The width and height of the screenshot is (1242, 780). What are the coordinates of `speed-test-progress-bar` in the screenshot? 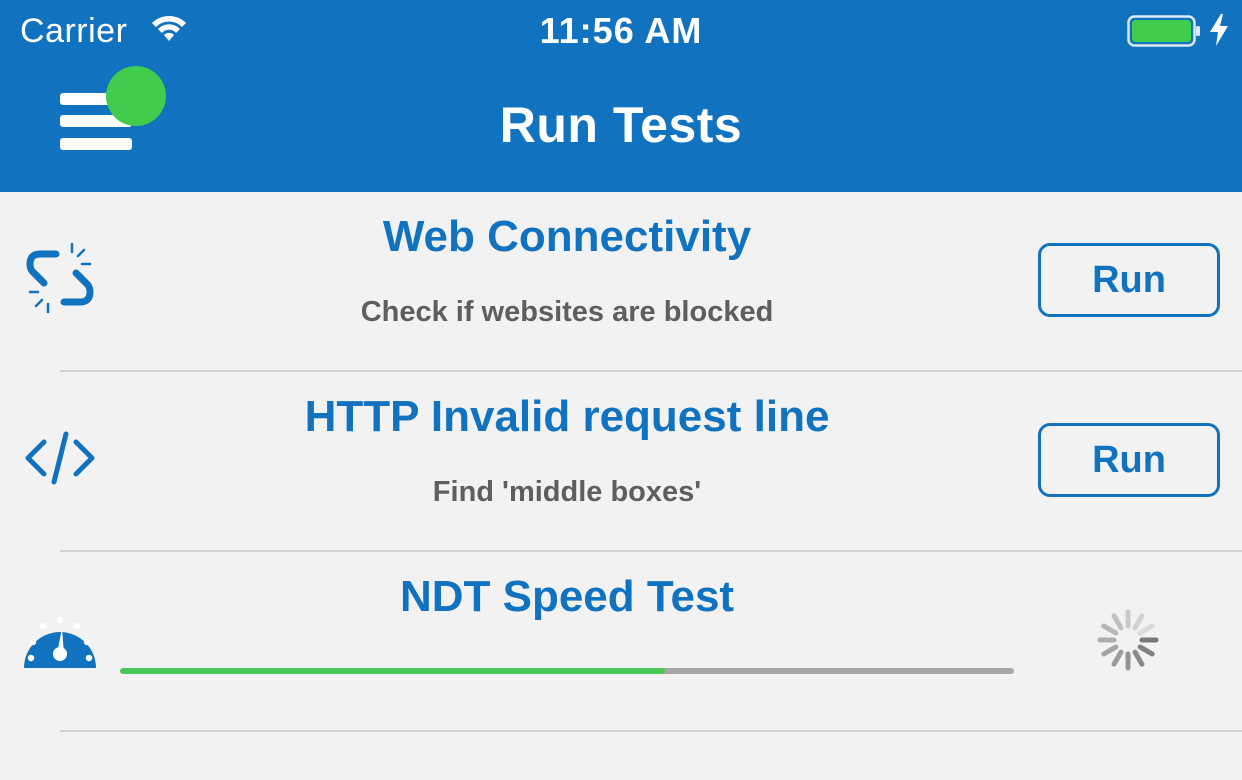 It's located at (567, 671).